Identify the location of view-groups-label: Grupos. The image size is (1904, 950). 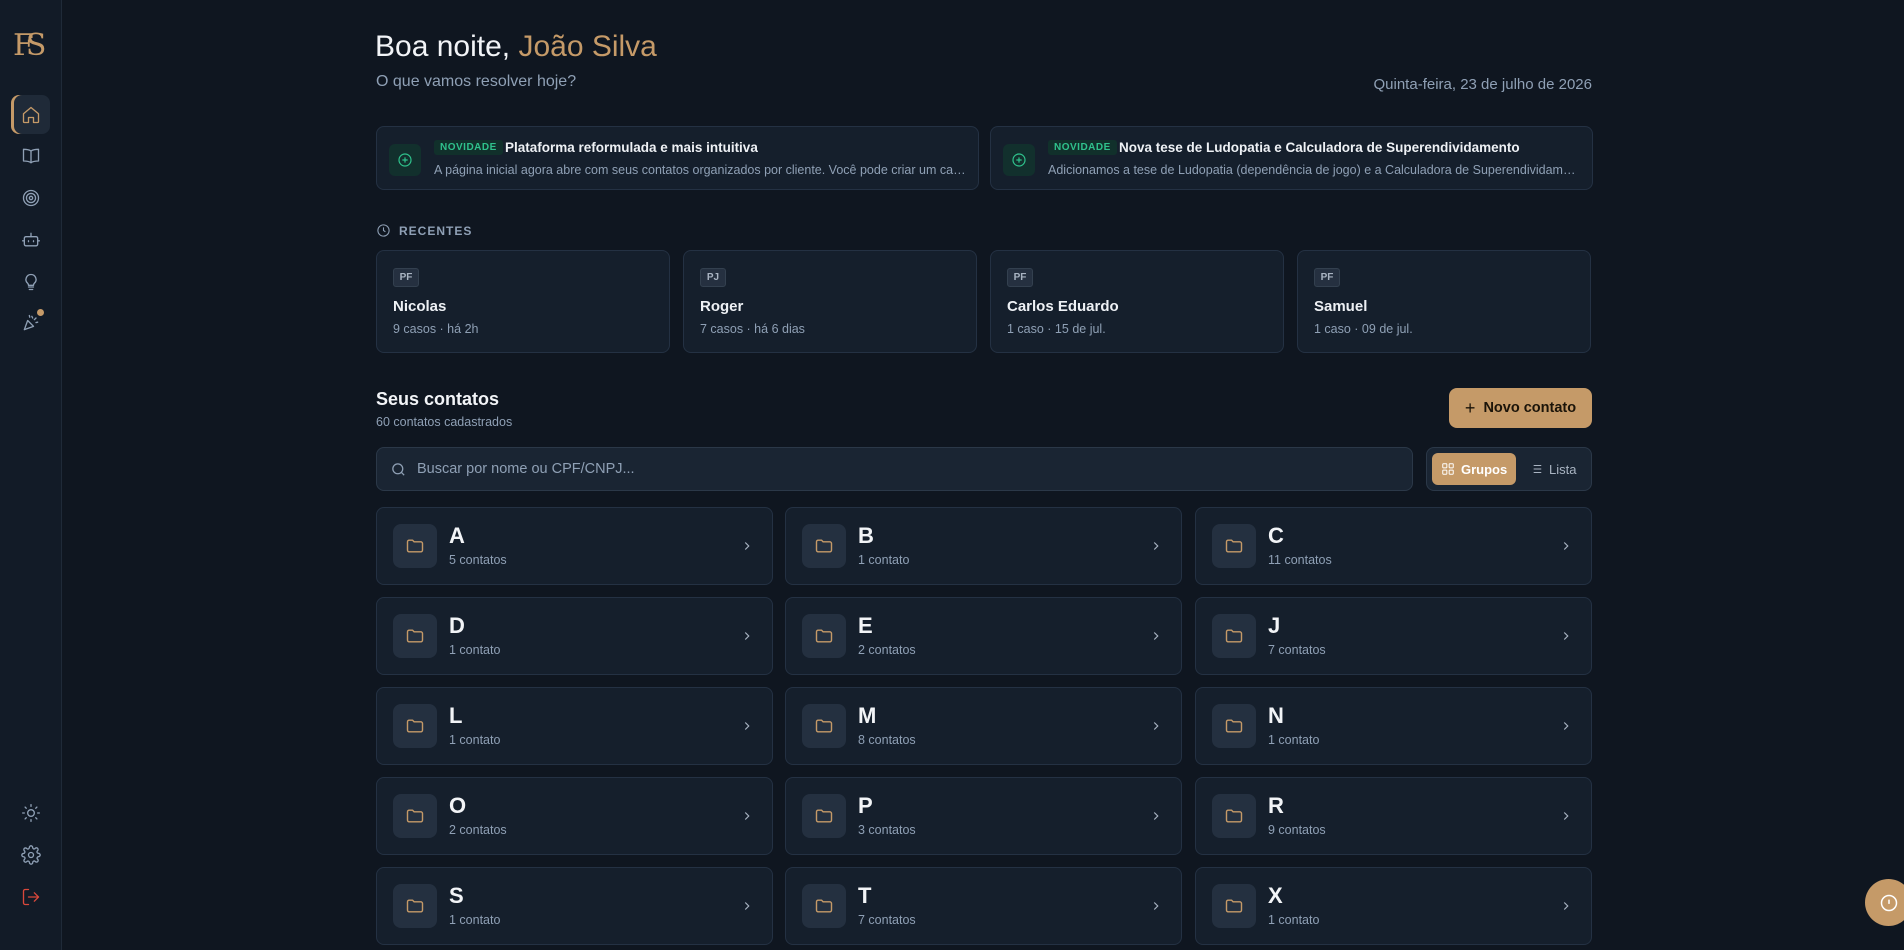
(1484, 469).